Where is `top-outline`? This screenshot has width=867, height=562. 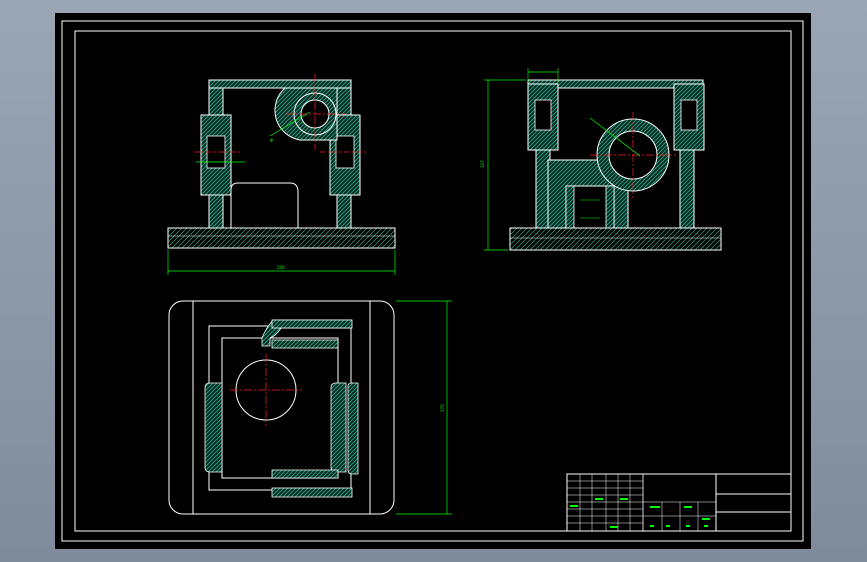
top-outline is located at coordinates (281, 407).